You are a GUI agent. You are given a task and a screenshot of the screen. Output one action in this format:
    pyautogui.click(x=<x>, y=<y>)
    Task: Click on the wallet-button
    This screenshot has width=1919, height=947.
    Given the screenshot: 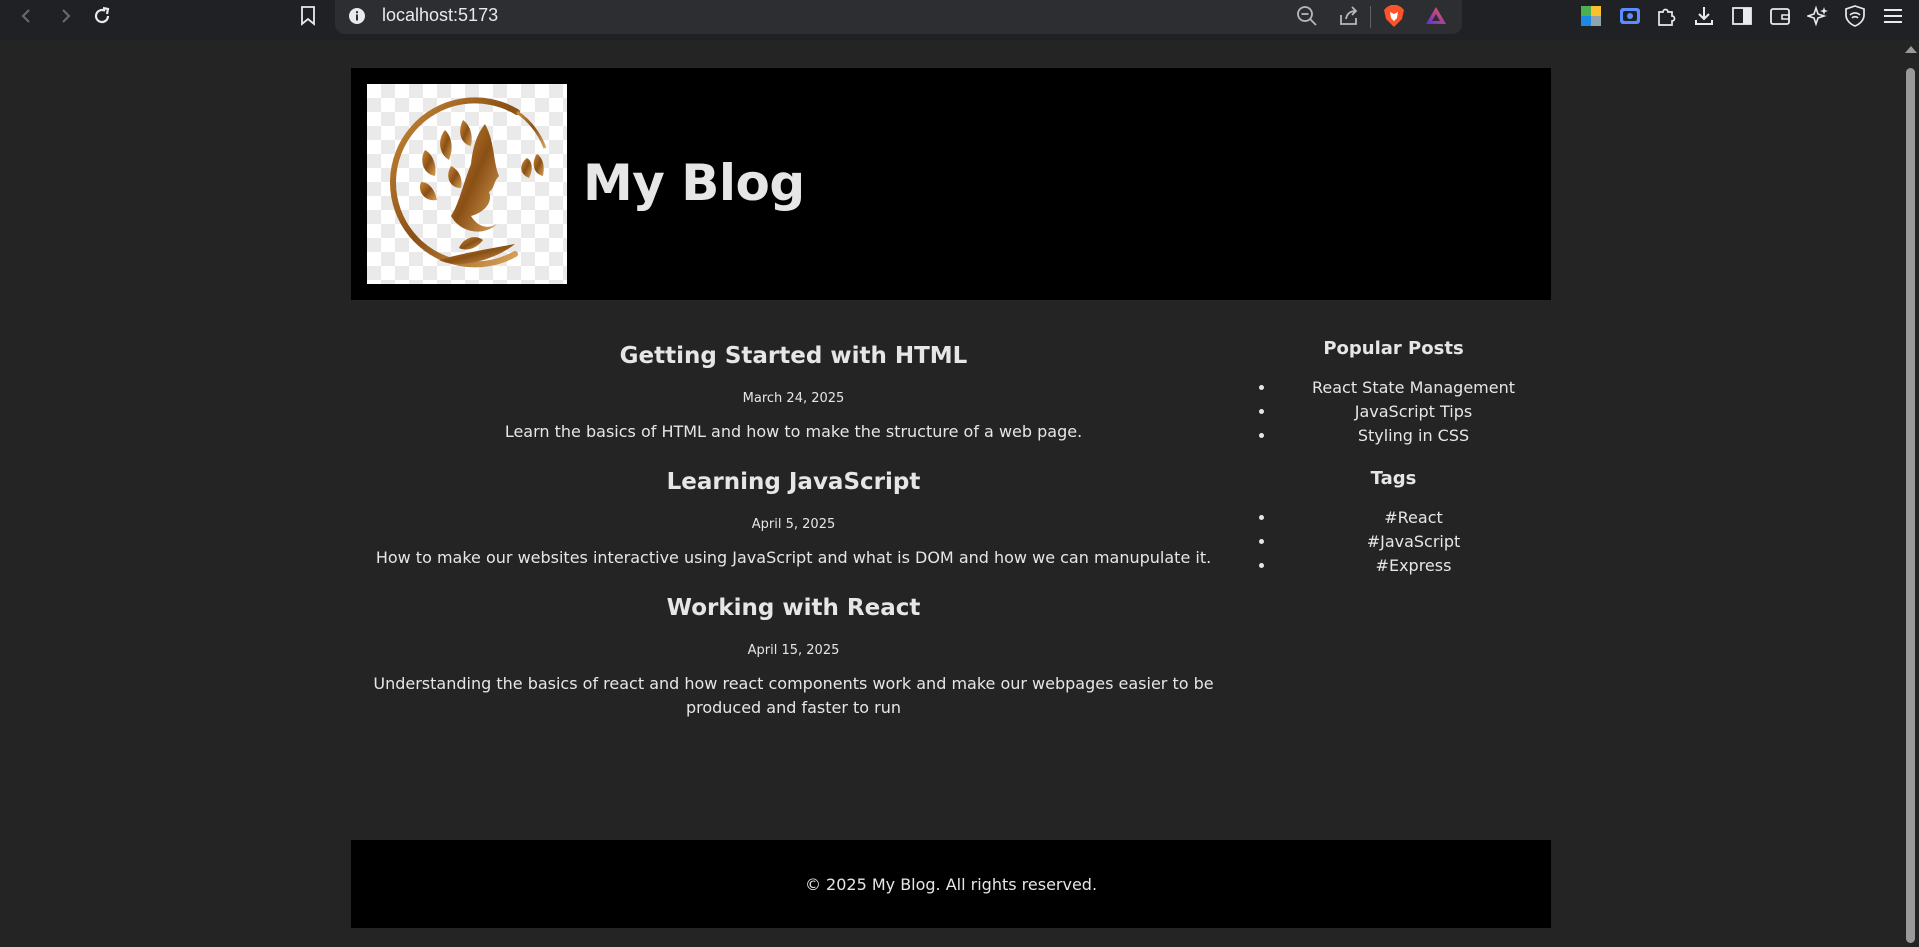 What is the action you would take?
    pyautogui.click(x=1780, y=16)
    